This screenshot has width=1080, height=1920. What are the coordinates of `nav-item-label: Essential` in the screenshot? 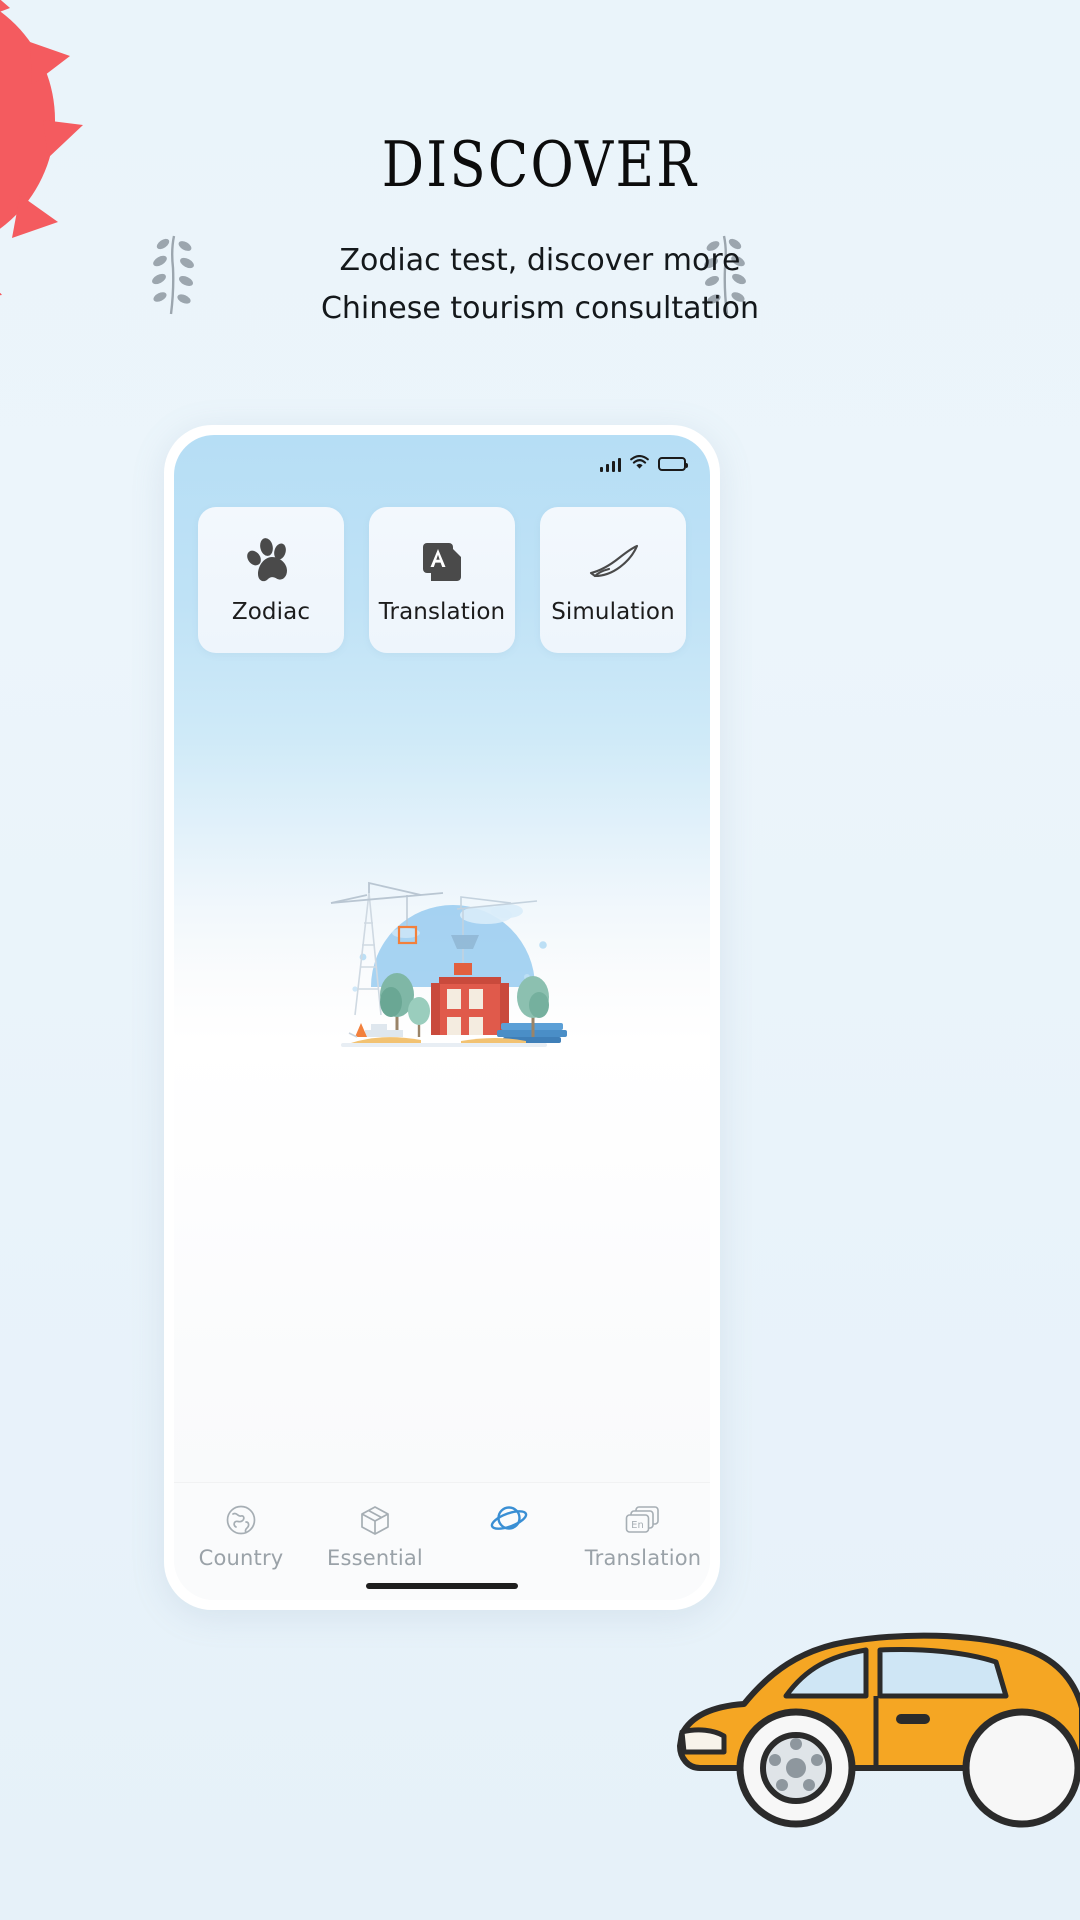 It's located at (375, 1558).